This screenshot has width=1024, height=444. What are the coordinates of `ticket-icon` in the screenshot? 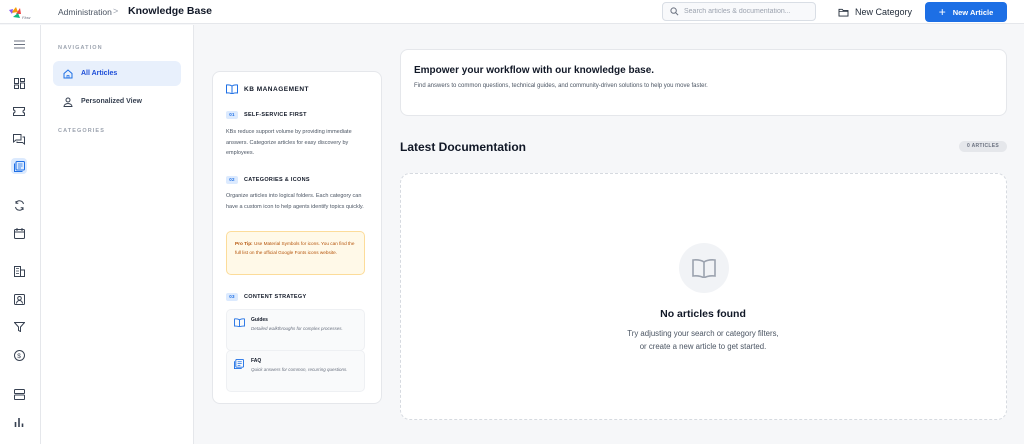 It's located at (19, 111).